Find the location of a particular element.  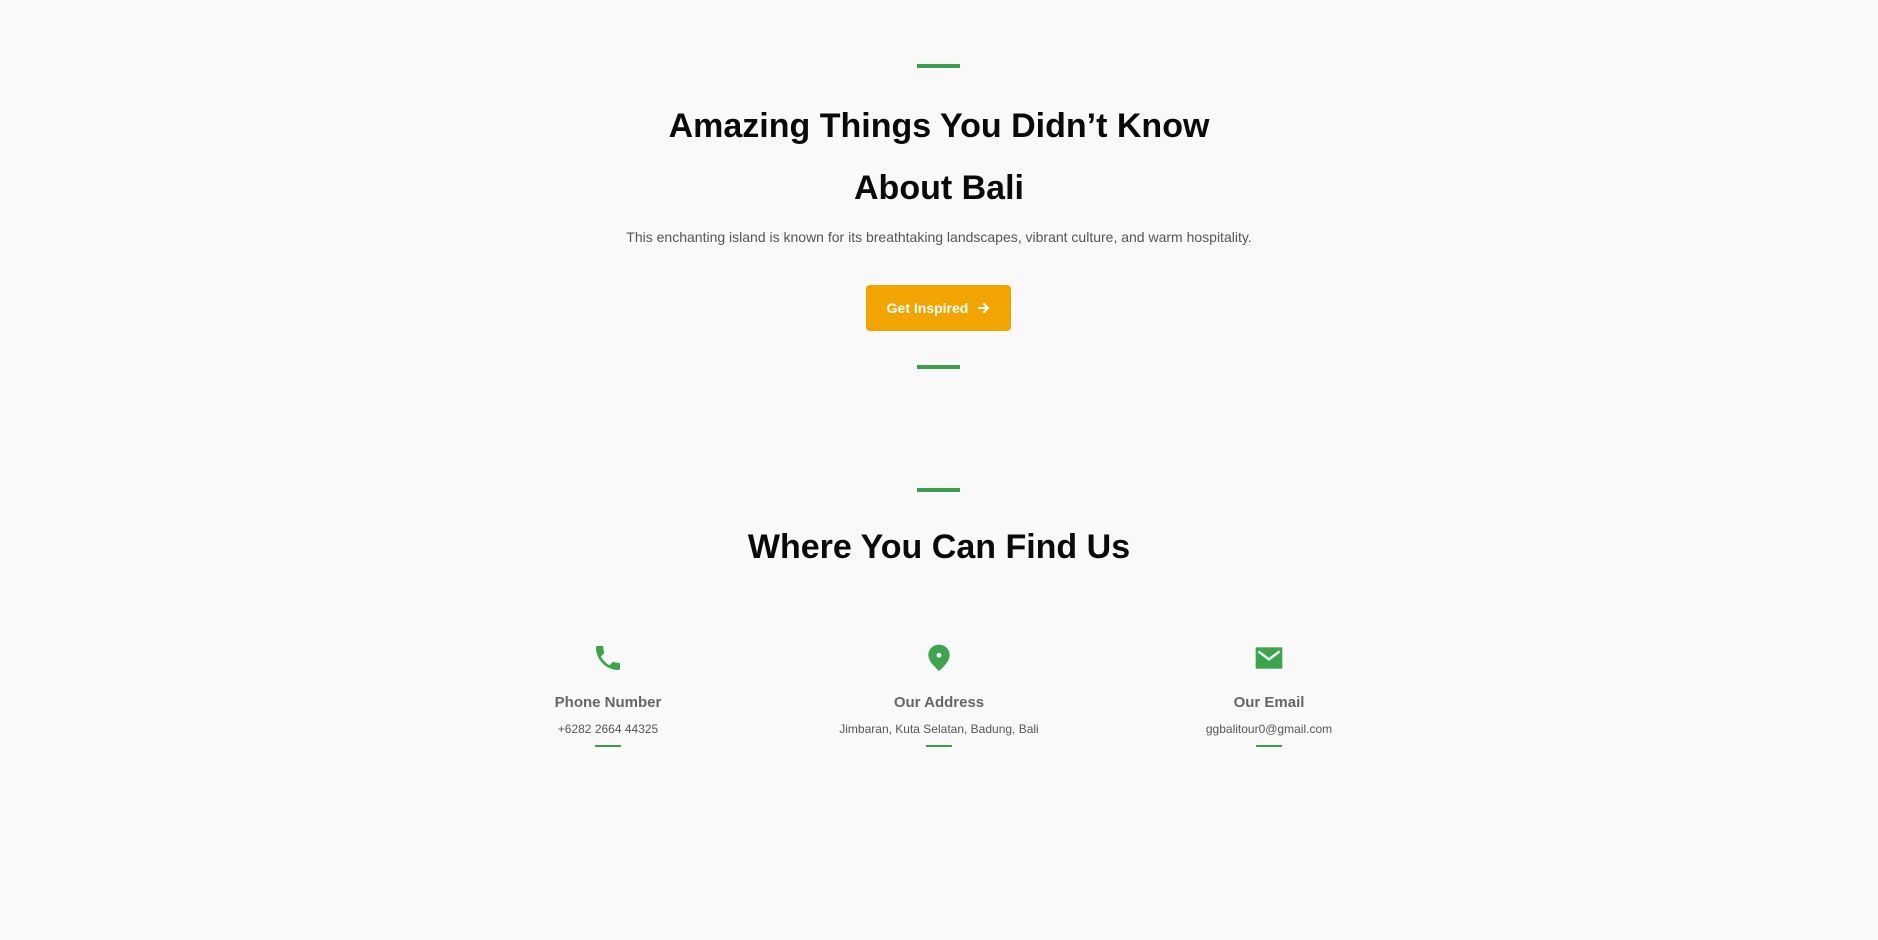

hero-bottom-accent-bar is located at coordinates (938, 367).